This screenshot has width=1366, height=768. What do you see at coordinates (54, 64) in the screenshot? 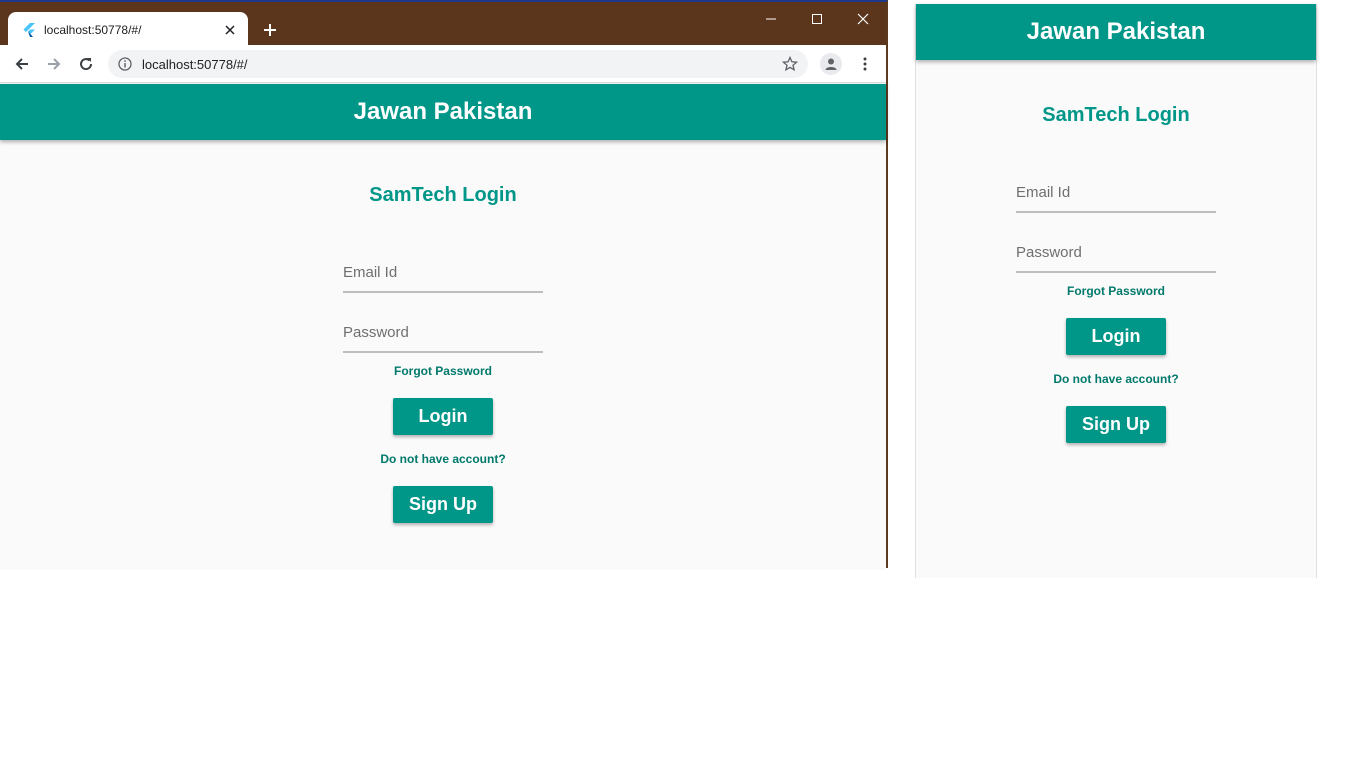
I see `arrow-right-icon` at bounding box center [54, 64].